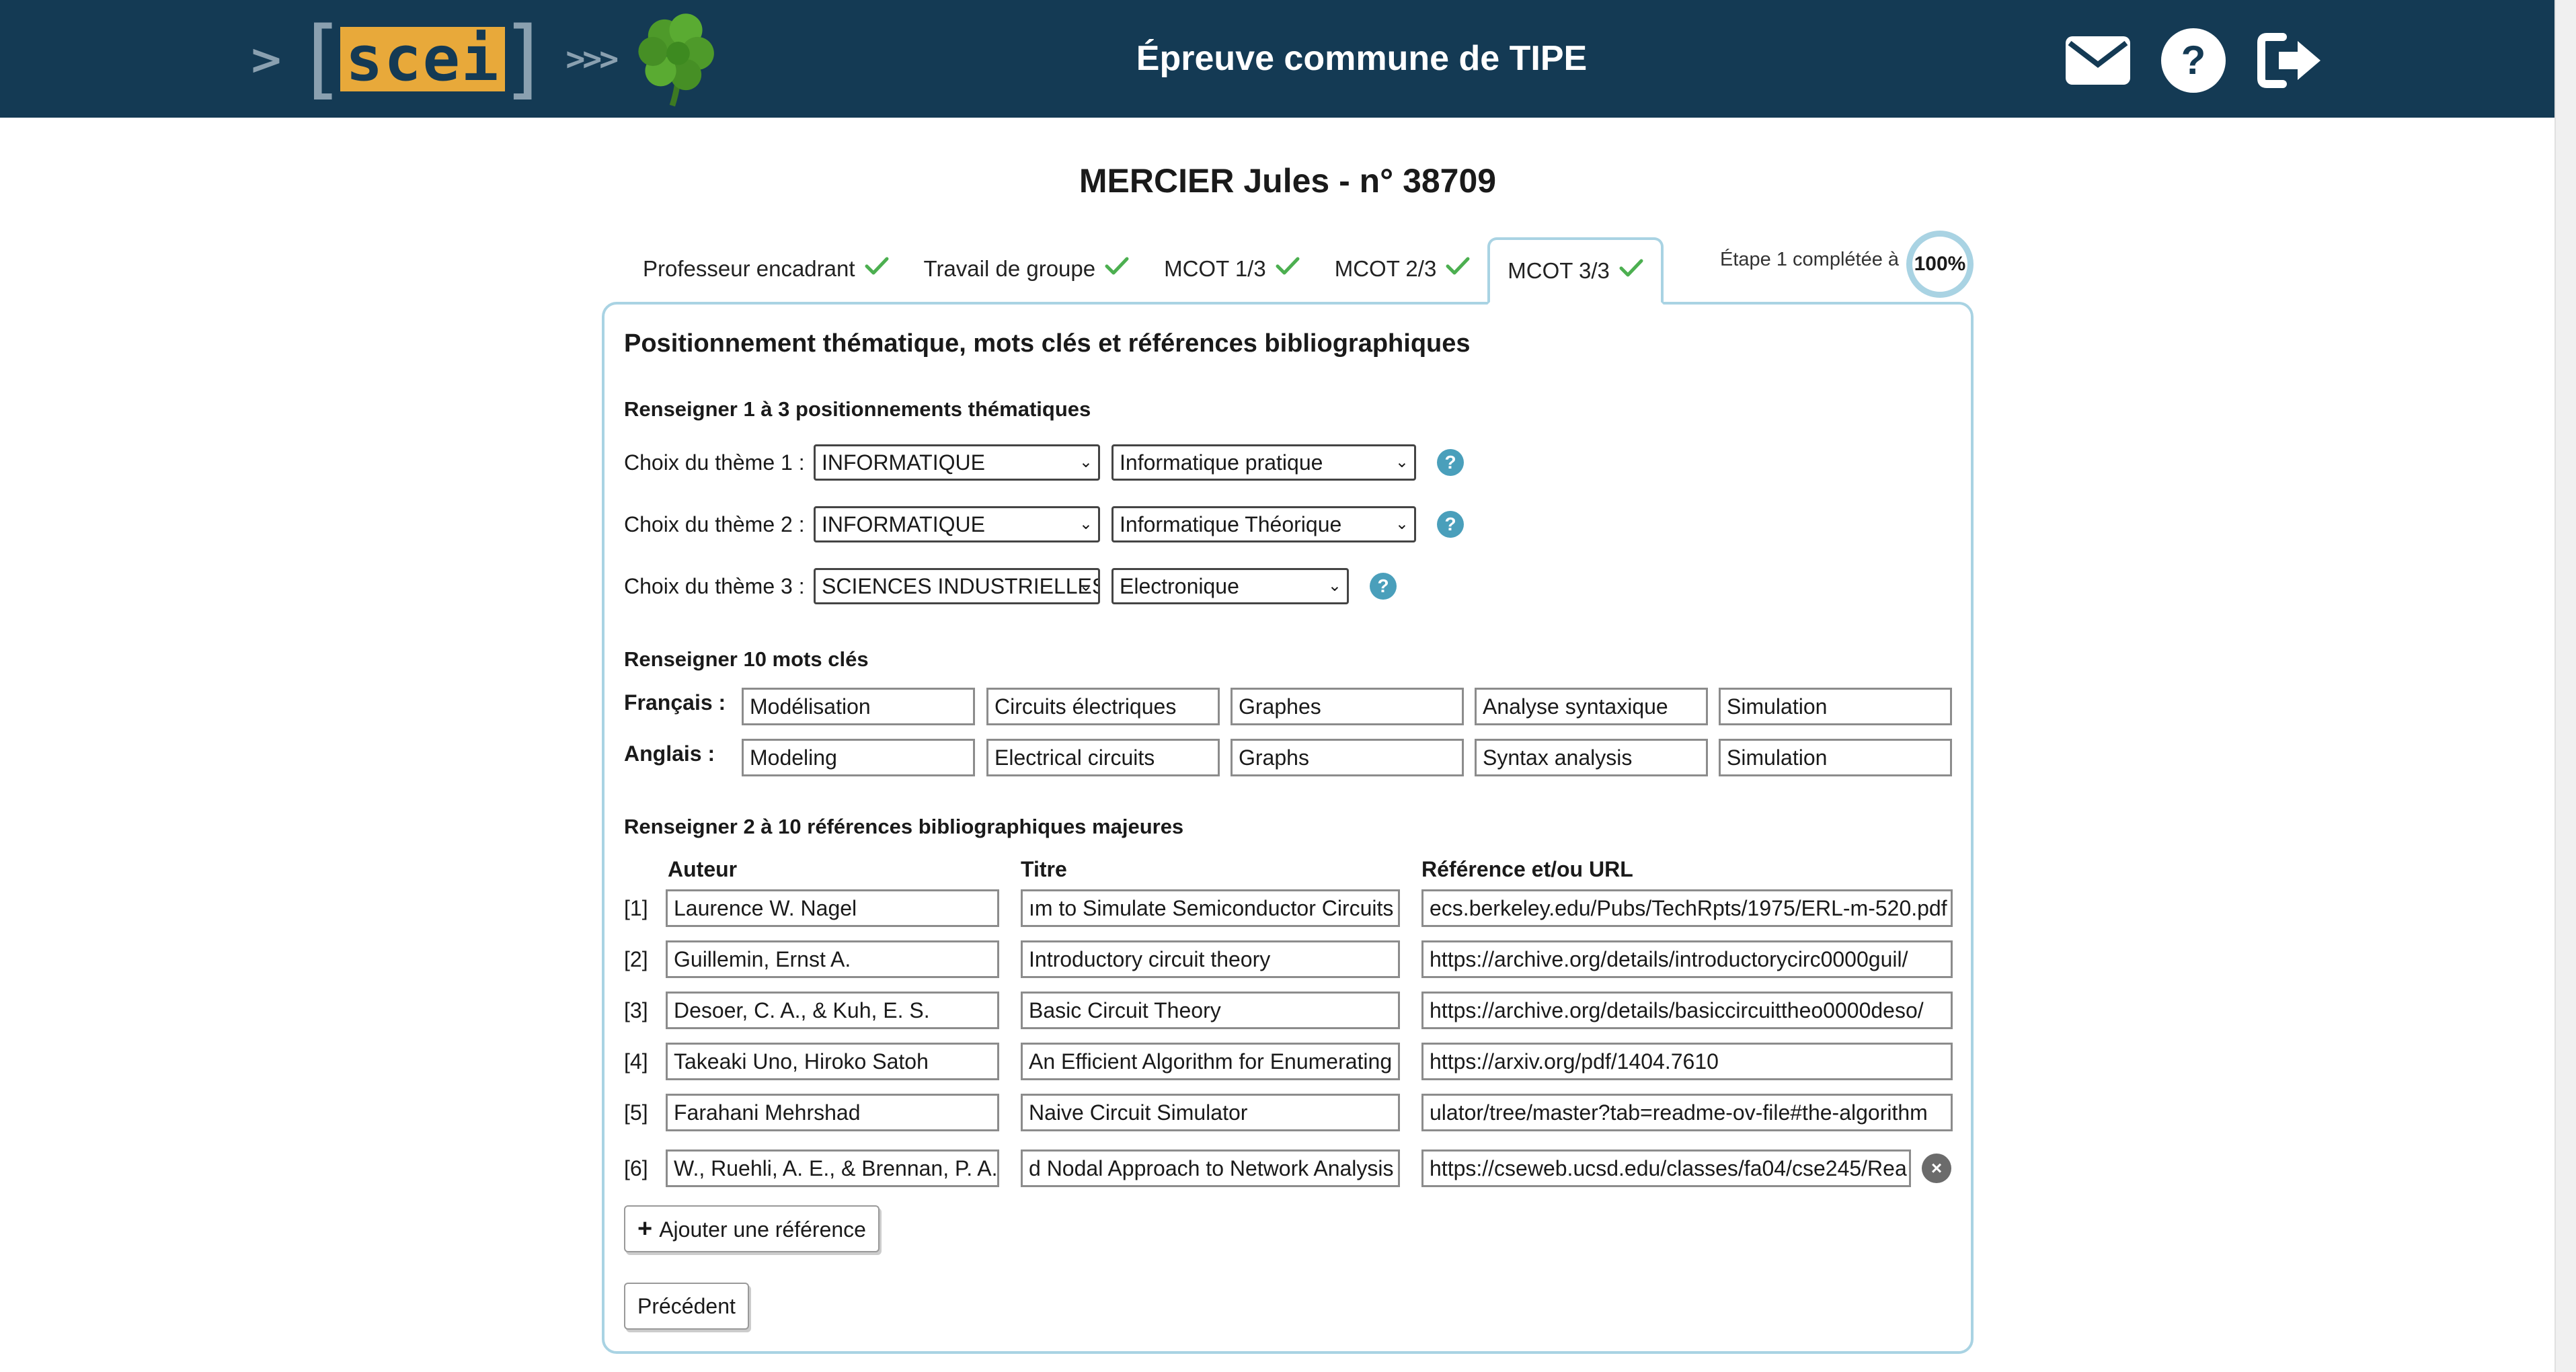  I want to click on keyword-fr-2-input: Circuits électriques, so click(1103, 706).